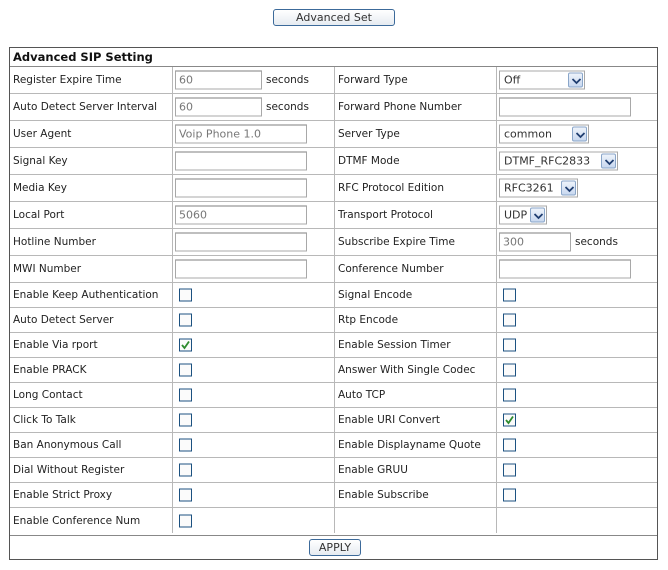 The height and width of the screenshot is (570, 668). I want to click on enable-gruu-checkbox, so click(509, 470).